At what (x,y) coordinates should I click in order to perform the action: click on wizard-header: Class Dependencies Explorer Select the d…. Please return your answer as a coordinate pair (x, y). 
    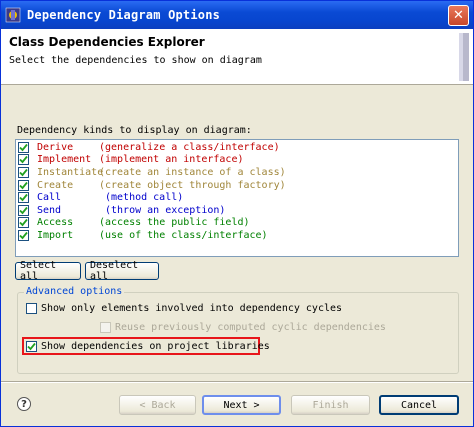
    Looking at the image, I should click on (237, 57).